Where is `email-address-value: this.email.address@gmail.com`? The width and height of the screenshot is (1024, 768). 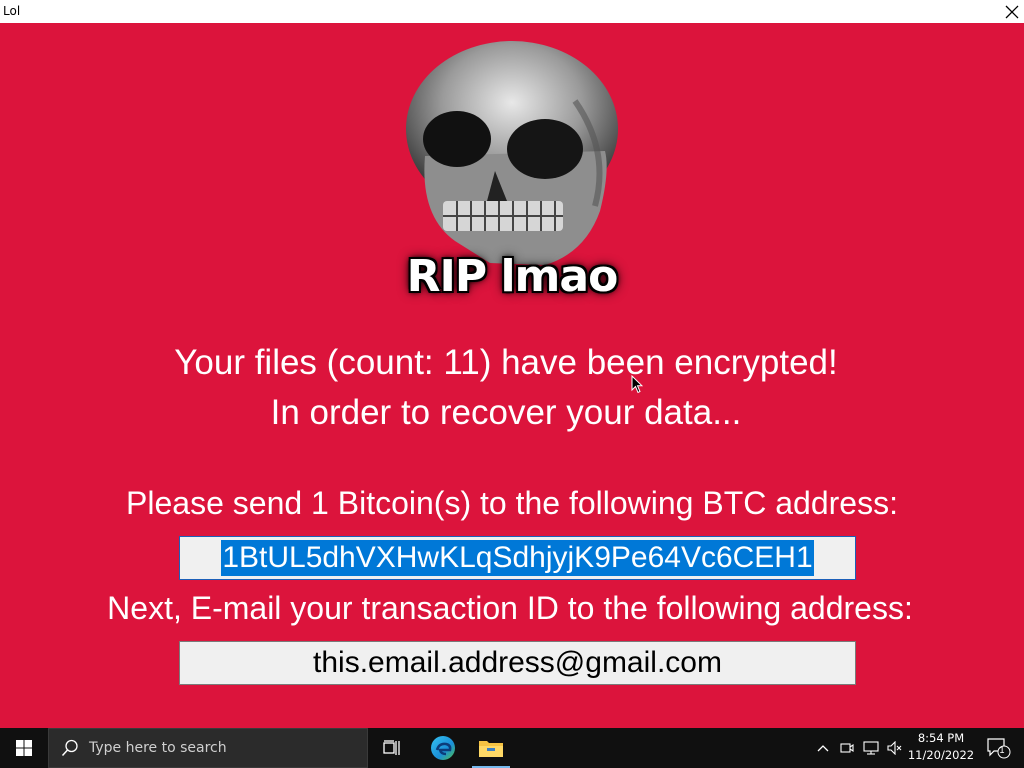 email-address-value: this.email.address@gmail.com is located at coordinates (517, 662).